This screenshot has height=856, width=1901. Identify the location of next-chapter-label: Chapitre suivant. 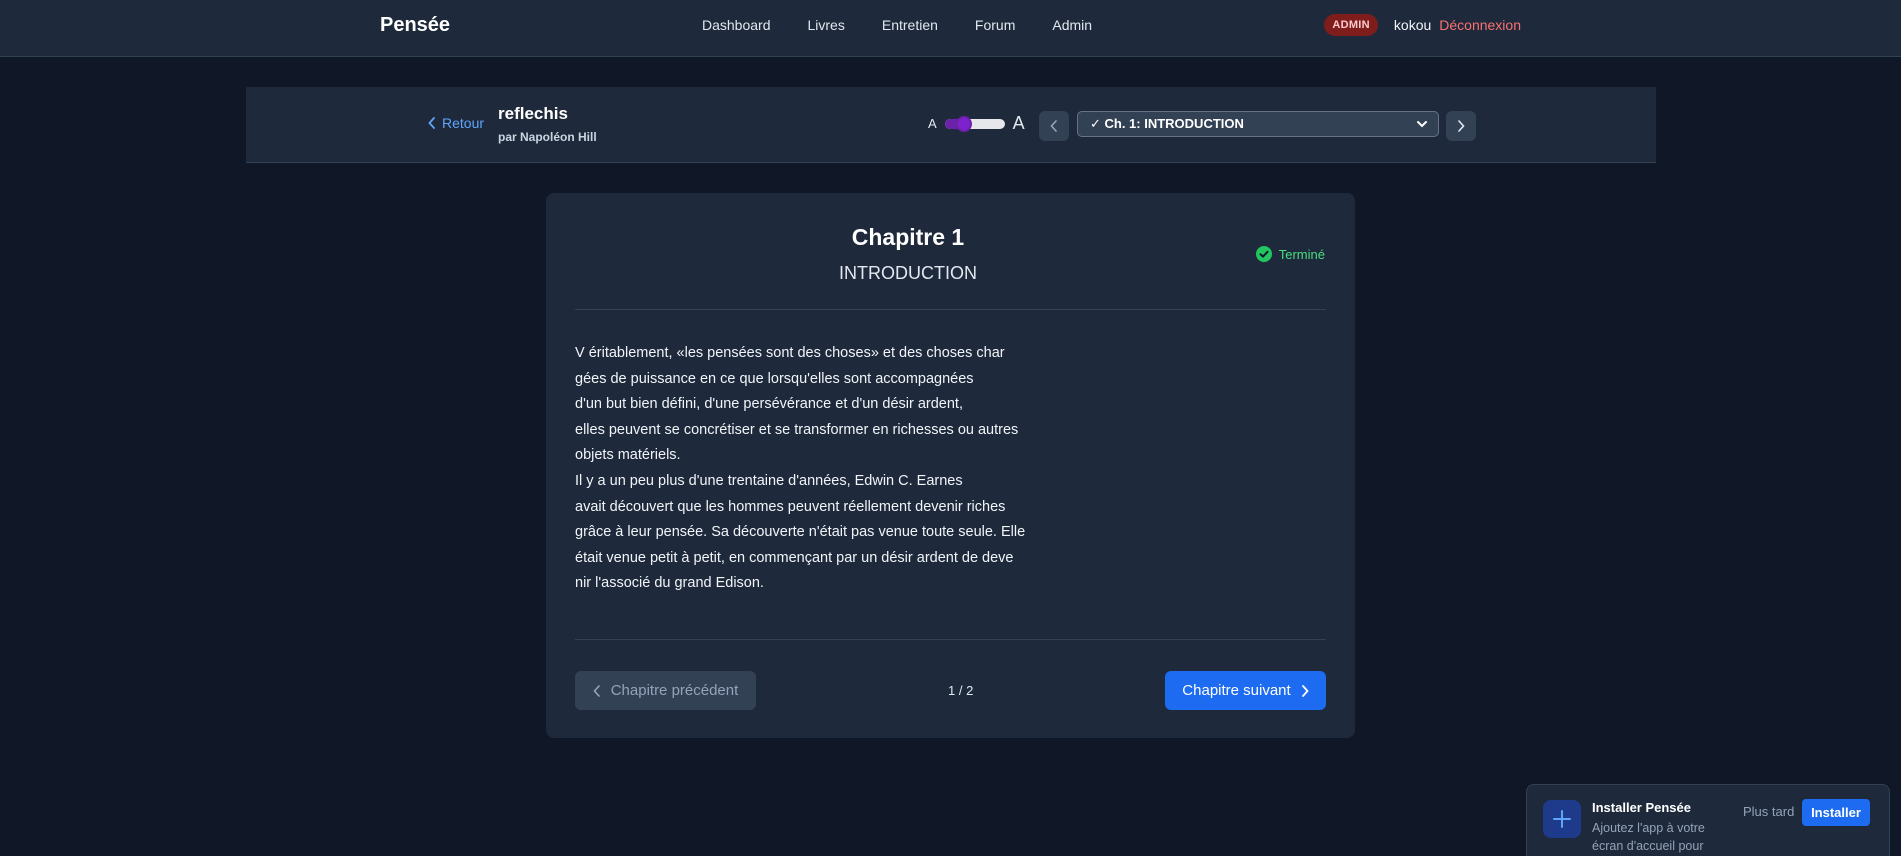
(1236, 690).